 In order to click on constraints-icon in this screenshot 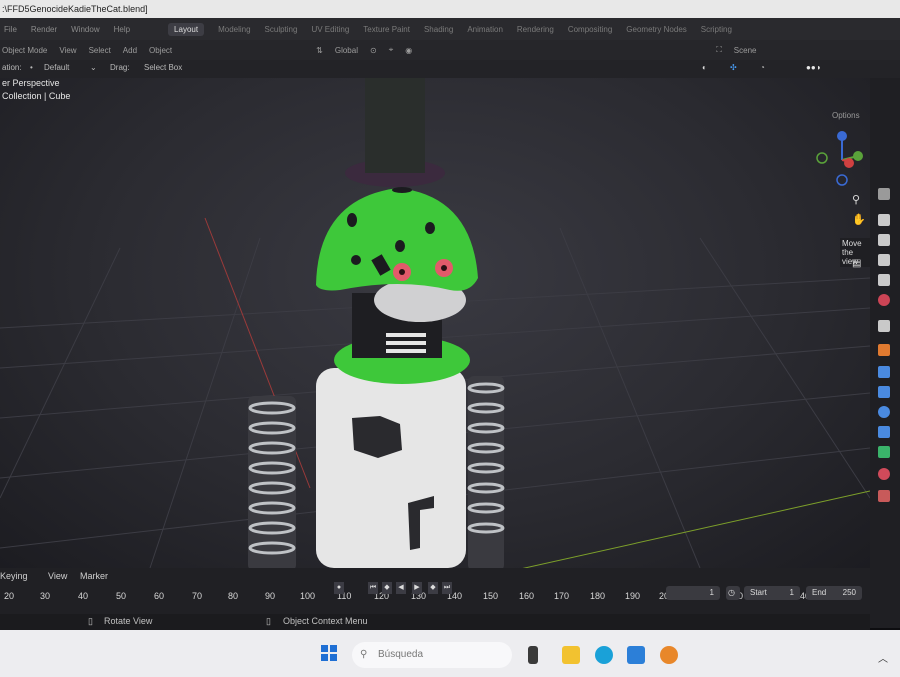, I will do `click(884, 432)`.